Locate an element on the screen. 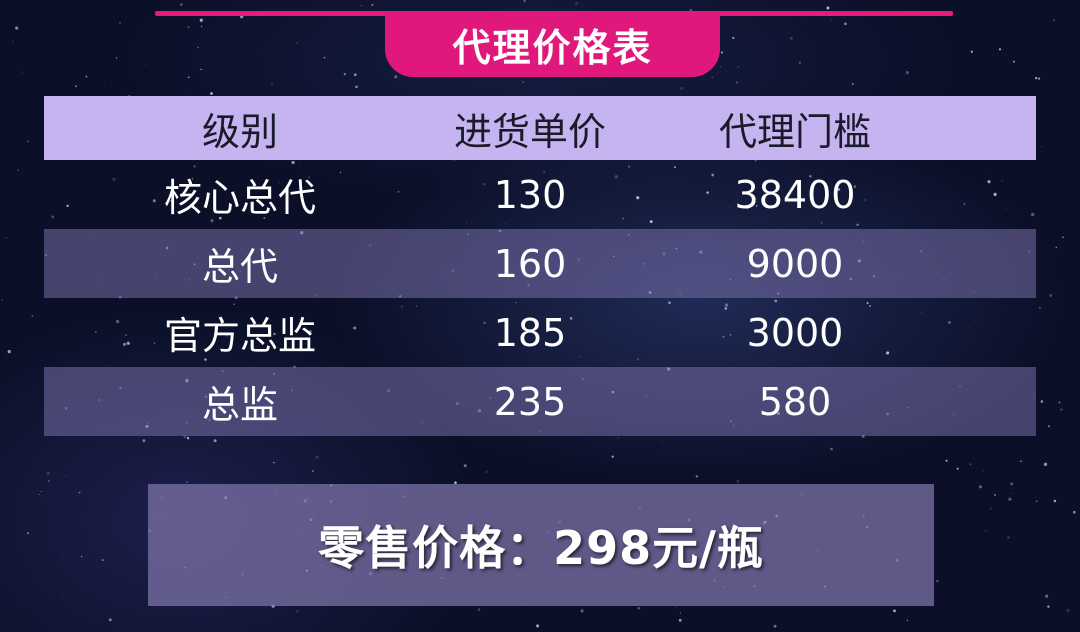 This screenshot has height=632, width=1080. header-level: 级别 is located at coordinates (239, 131).